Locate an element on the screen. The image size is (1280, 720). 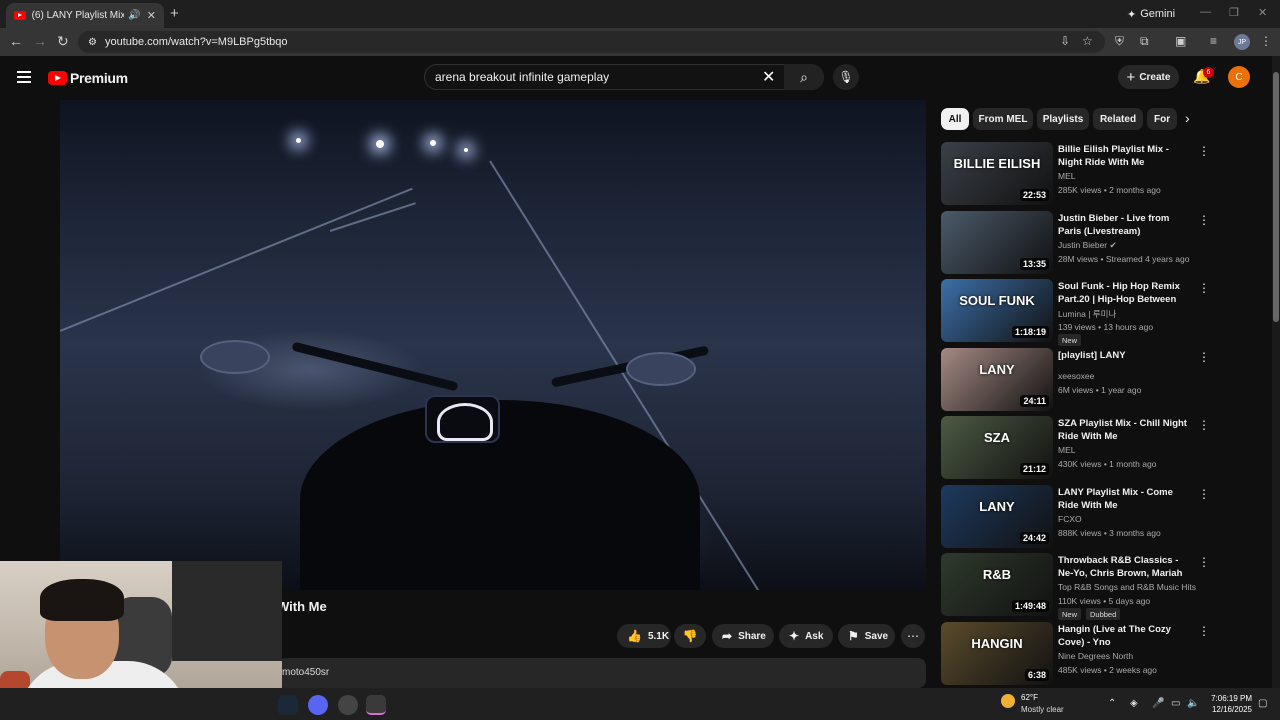
volume-icon: 🔈 is located at coordinates (1193, 703).